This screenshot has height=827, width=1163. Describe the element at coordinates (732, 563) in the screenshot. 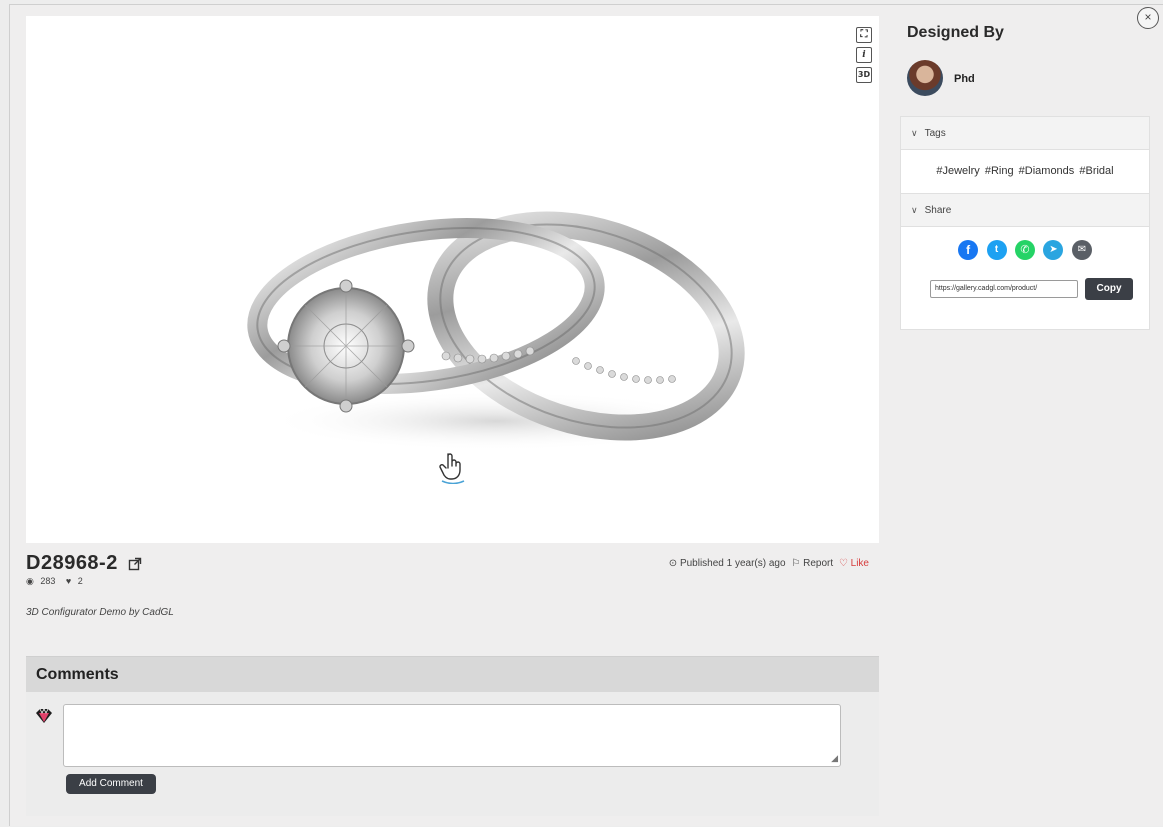

I see `published-text: Published 1 year(s) ago` at that location.